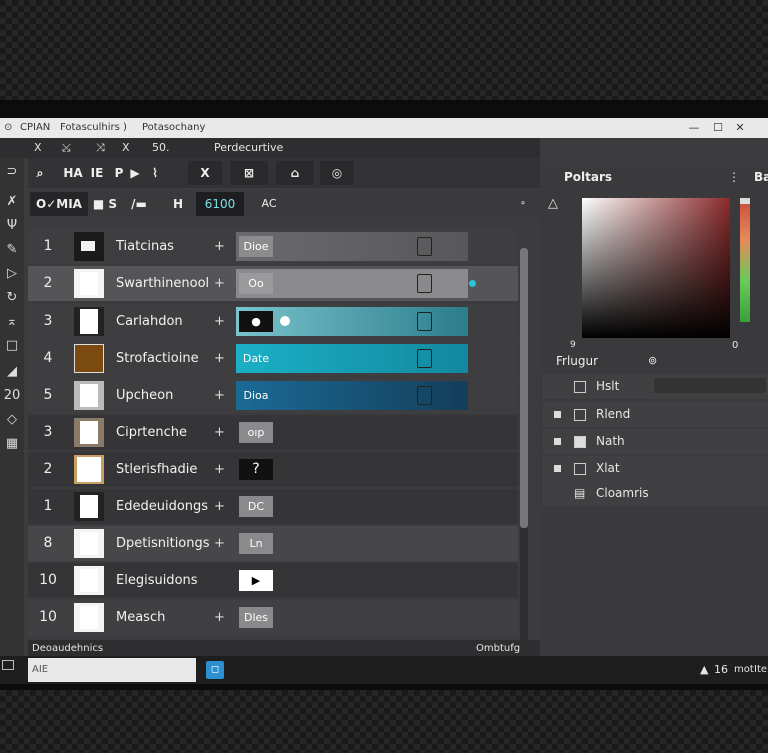 The width and height of the screenshot is (768, 753). I want to click on layer-row: 10 Measch + Dles, so click(273, 617).